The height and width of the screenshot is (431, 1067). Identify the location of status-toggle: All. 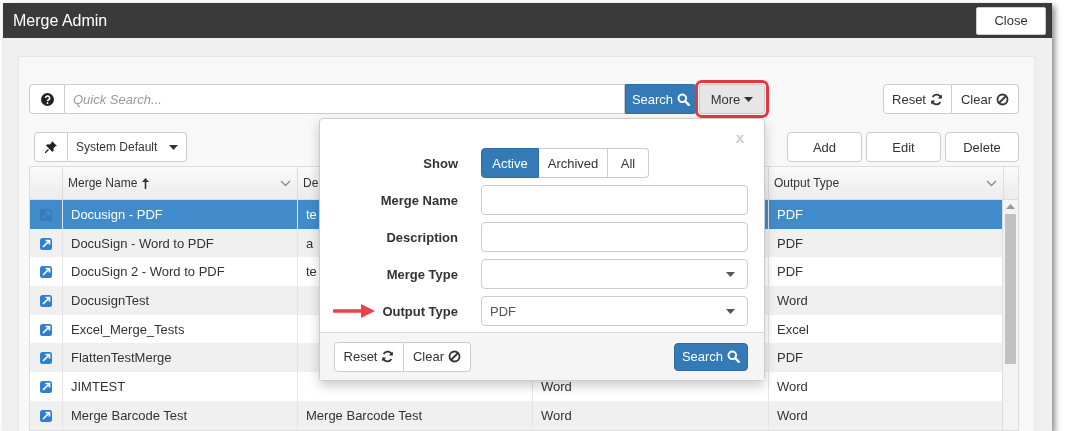
(628, 163).